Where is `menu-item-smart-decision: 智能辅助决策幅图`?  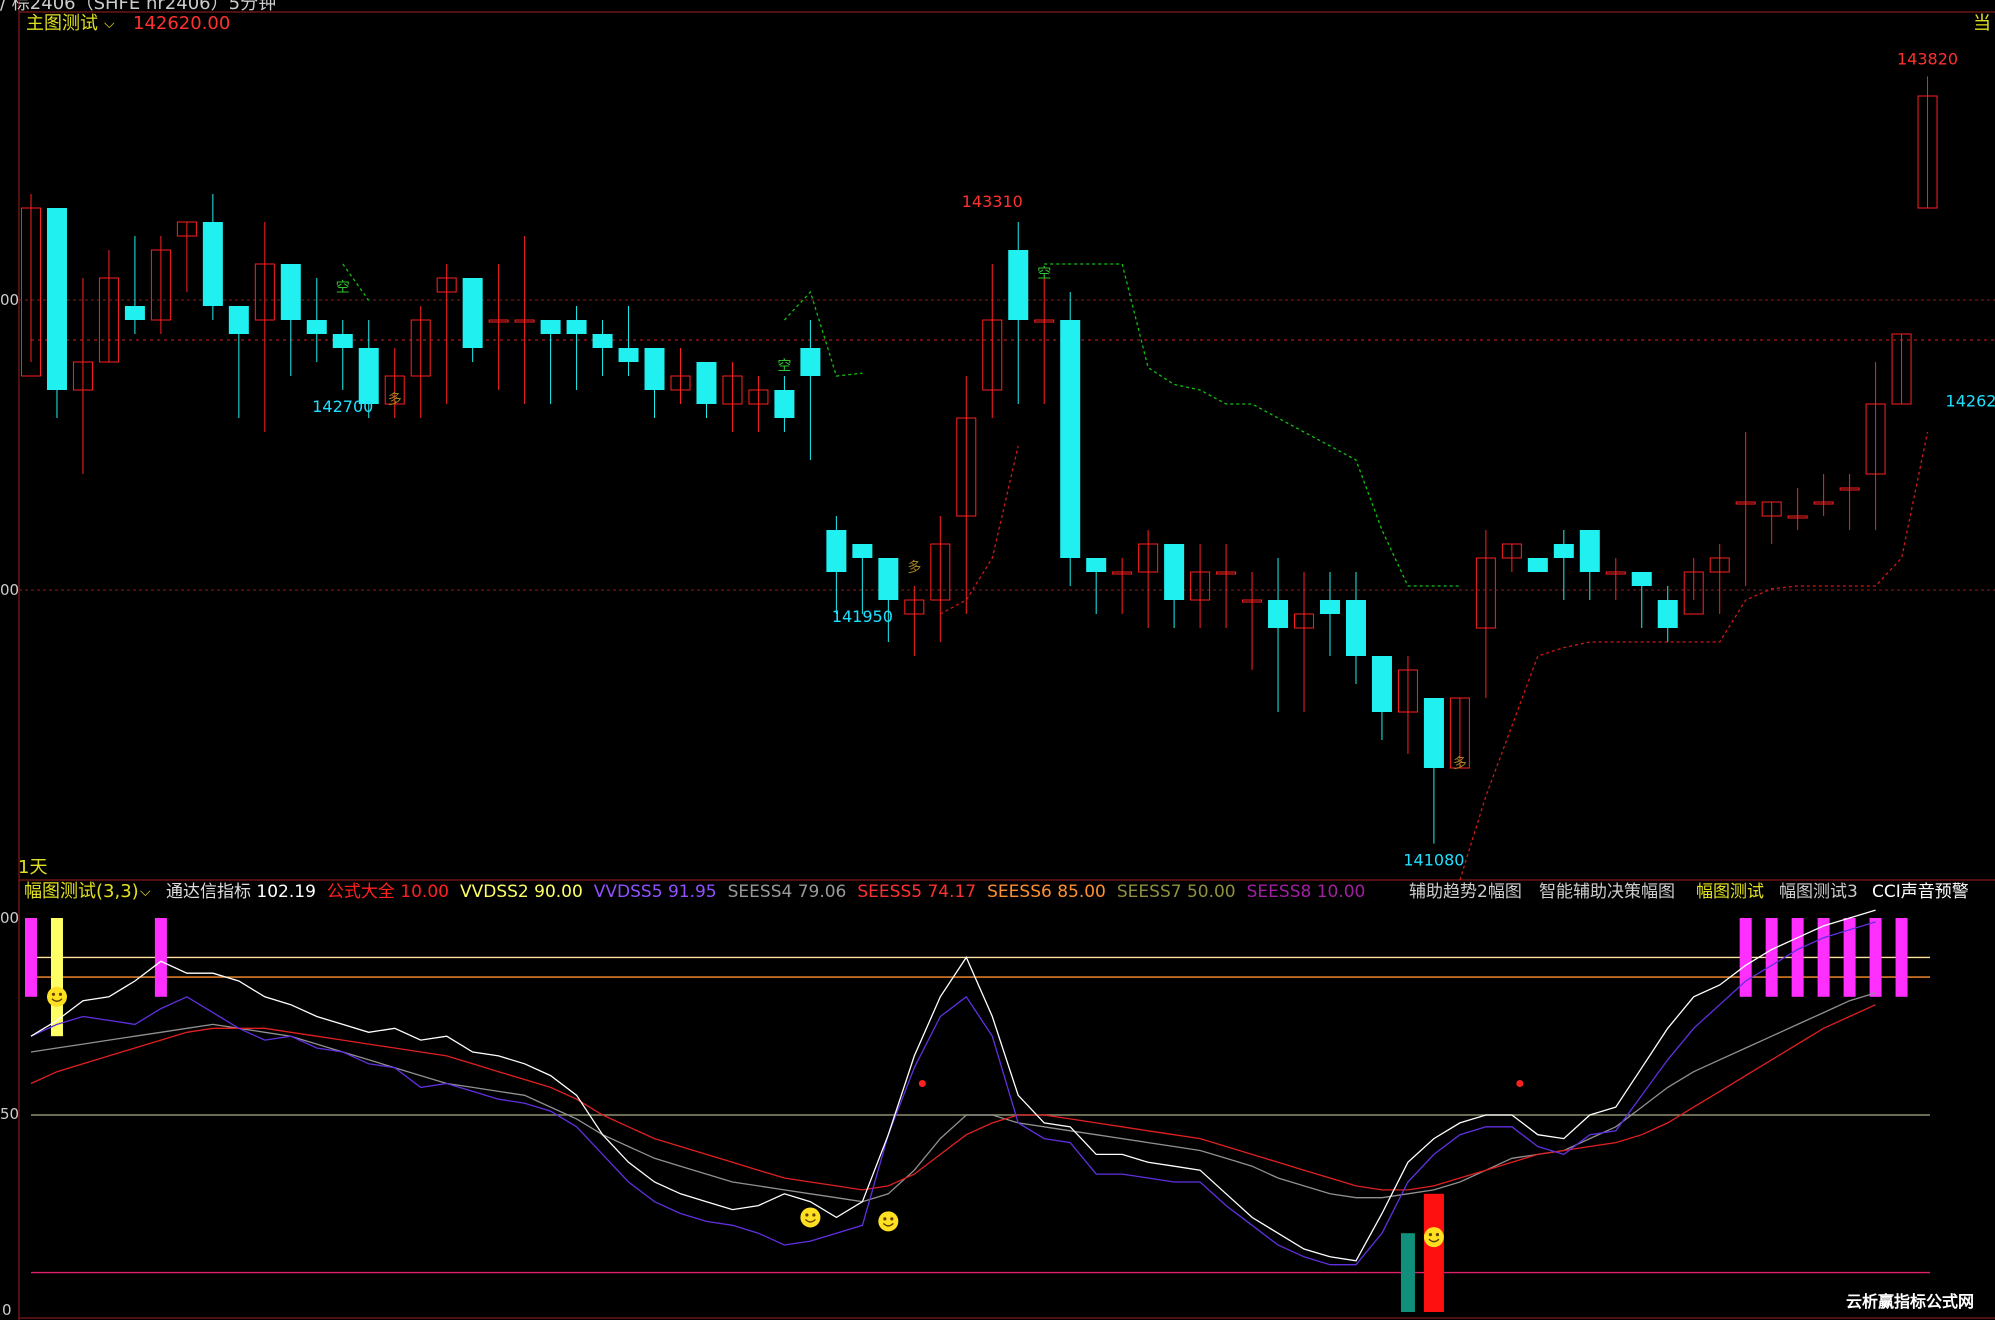
menu-item-smart-decision: 智能辅助决策幅图 is located at coordinates (1607, 892).